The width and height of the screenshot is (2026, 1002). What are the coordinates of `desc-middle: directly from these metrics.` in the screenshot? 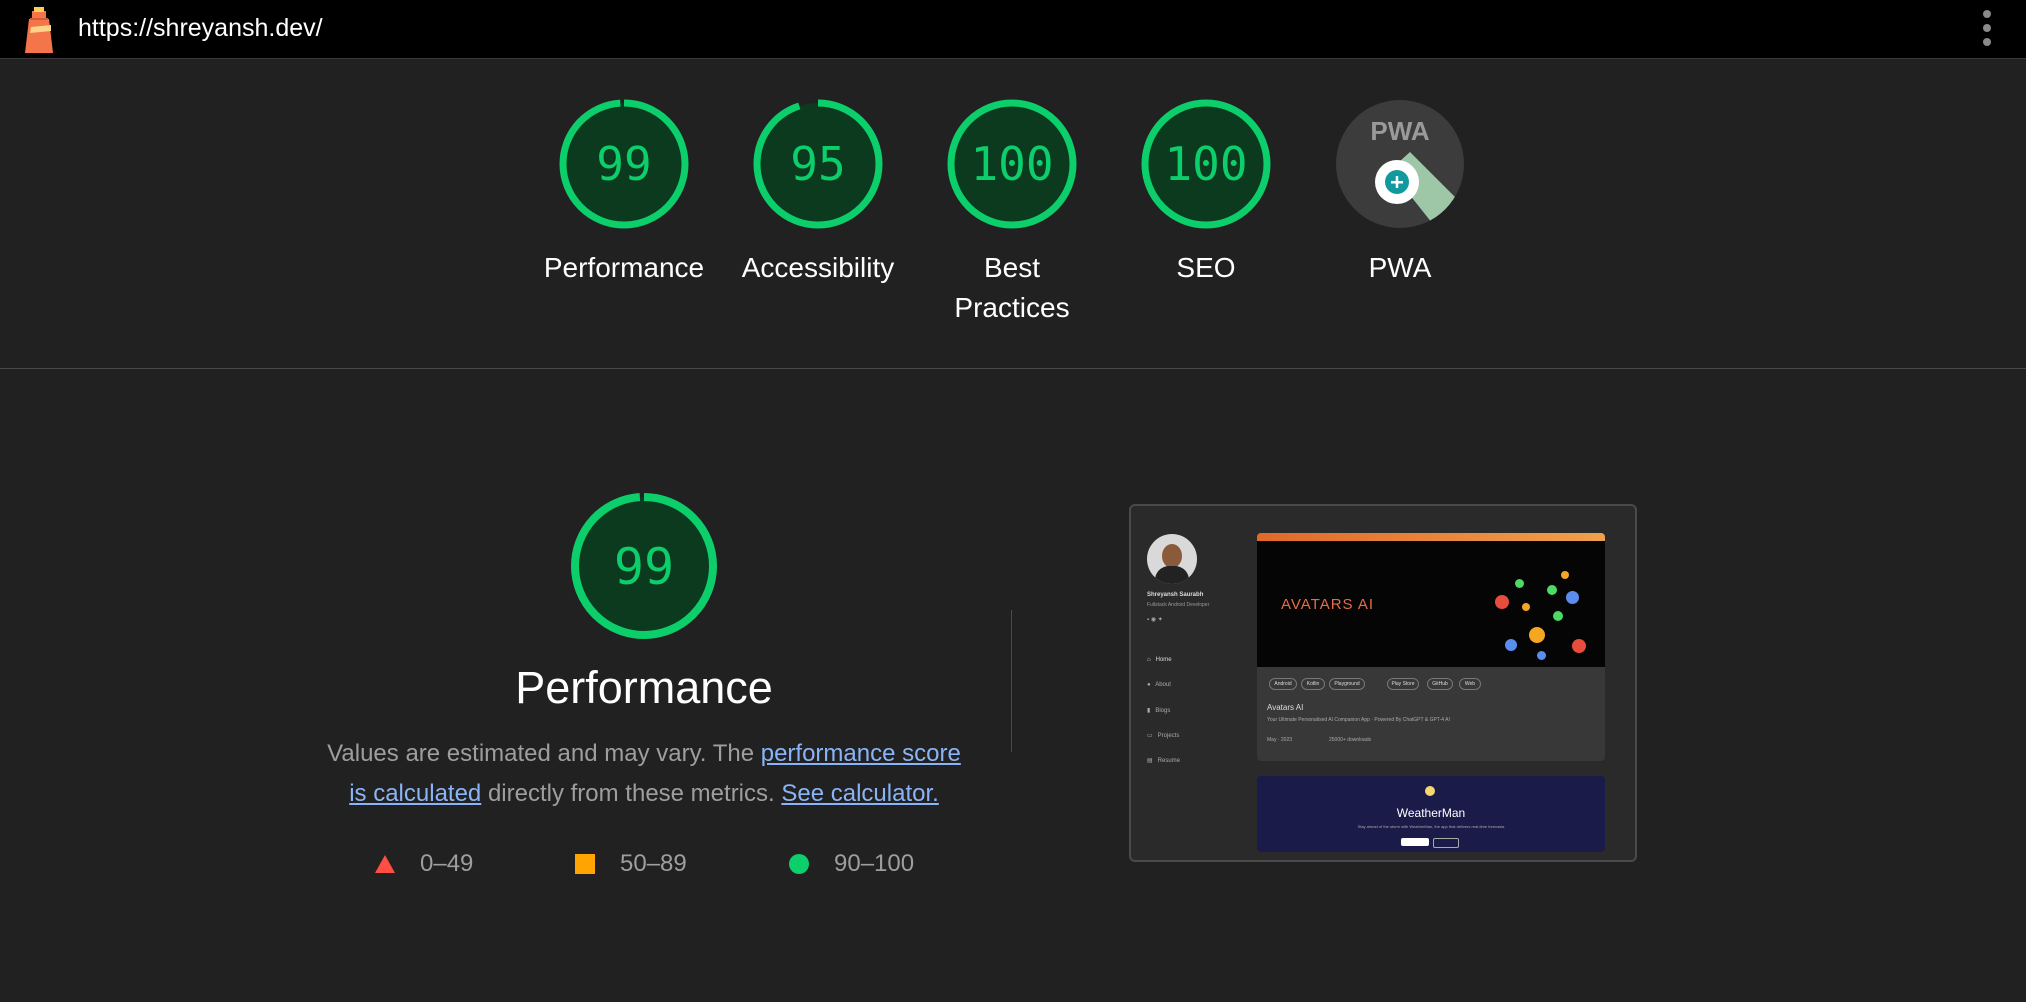 It's located at (631, 793).